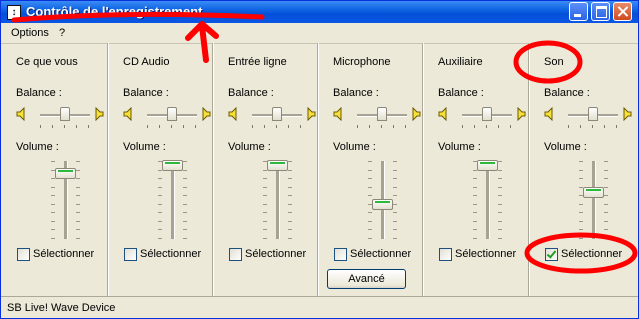 The height and width of the screenshot is (319, 639). What do you see at coordinates (159, 169) in the screenshot?
I see `mixer-column: CD Audio Balance : Volume : Sélectionner` at bounding box center [159, 169].